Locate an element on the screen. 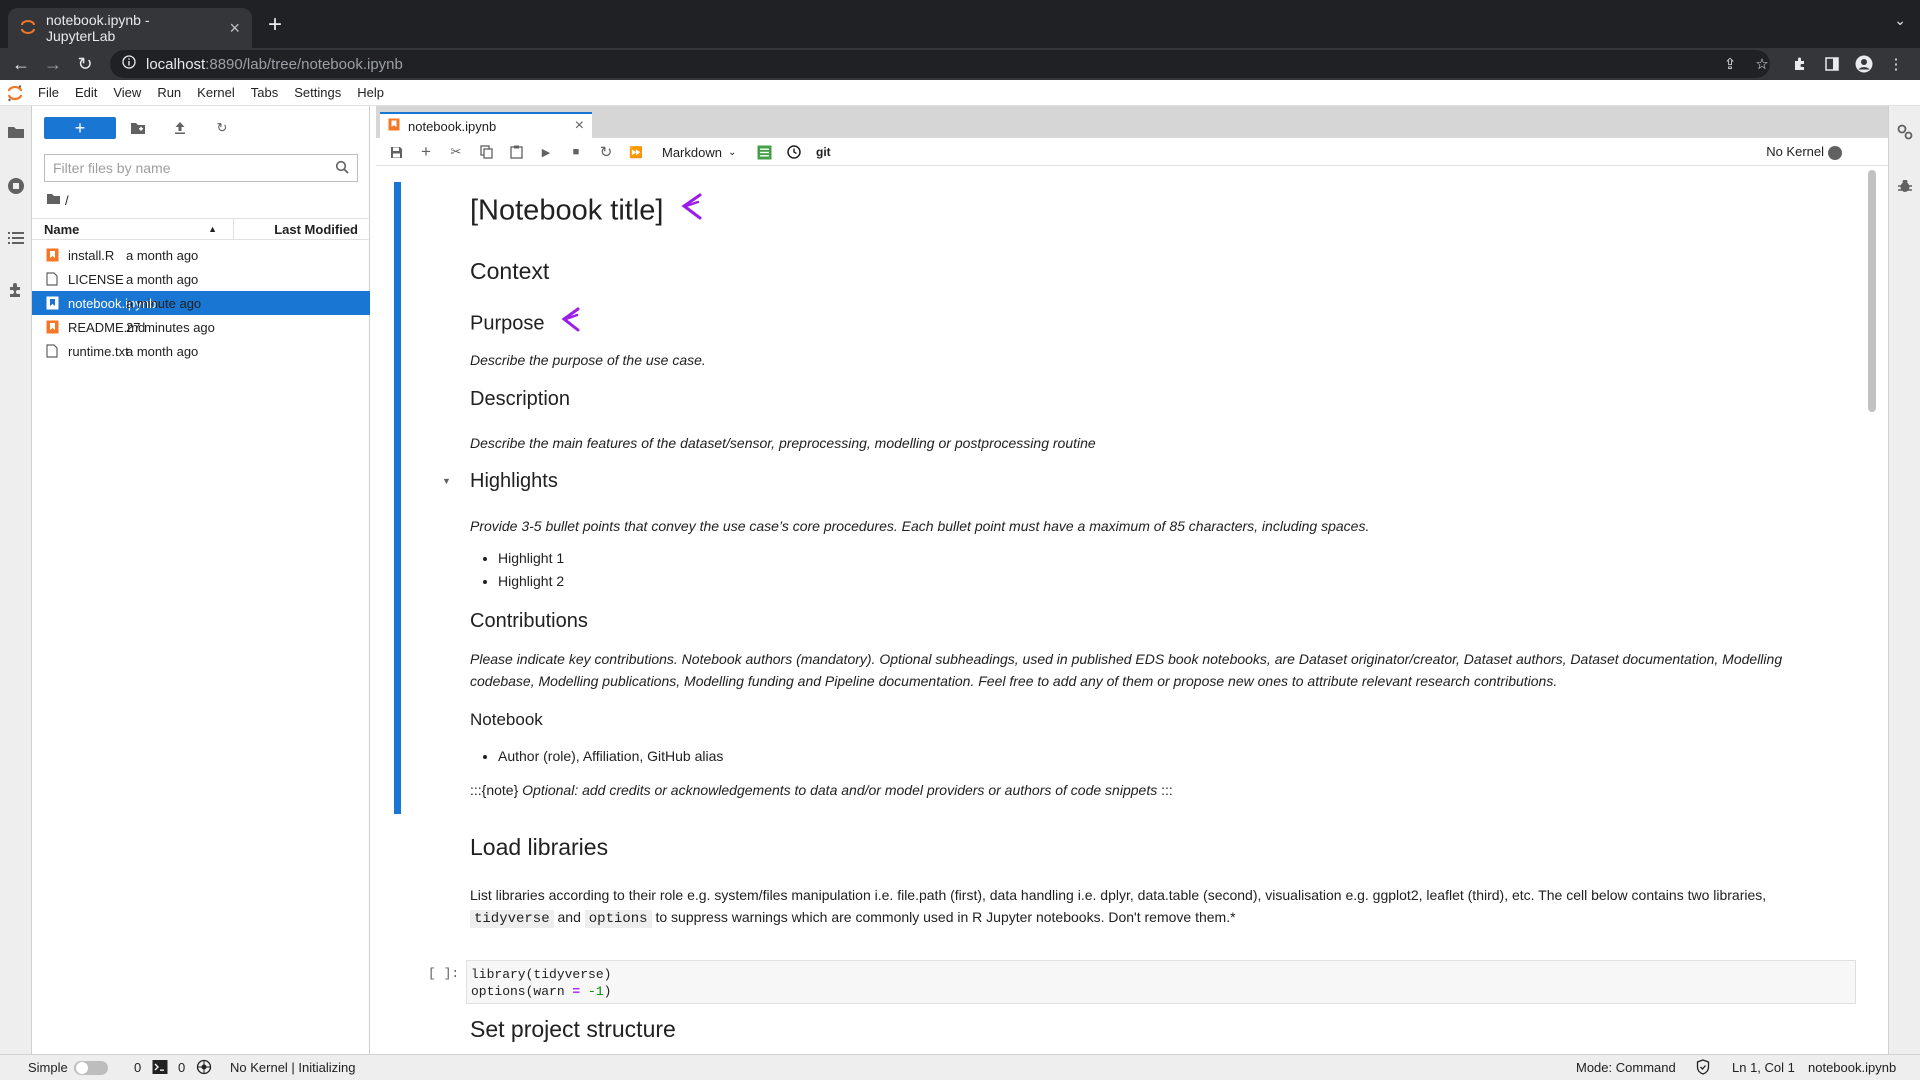  new-tab-icon: + is located at coordinates (275, 25).